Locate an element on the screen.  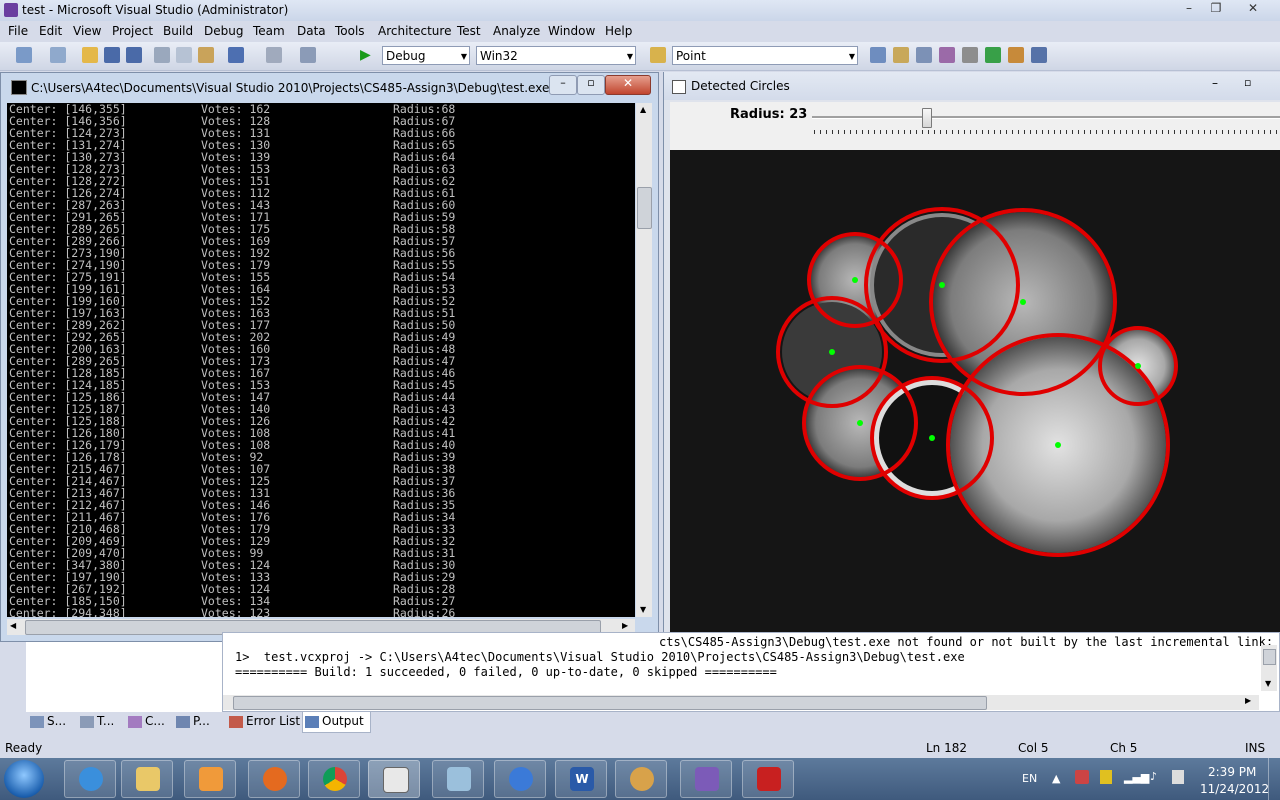
clock-date: 11/24/2012 is located at coordinates (1234, 789).